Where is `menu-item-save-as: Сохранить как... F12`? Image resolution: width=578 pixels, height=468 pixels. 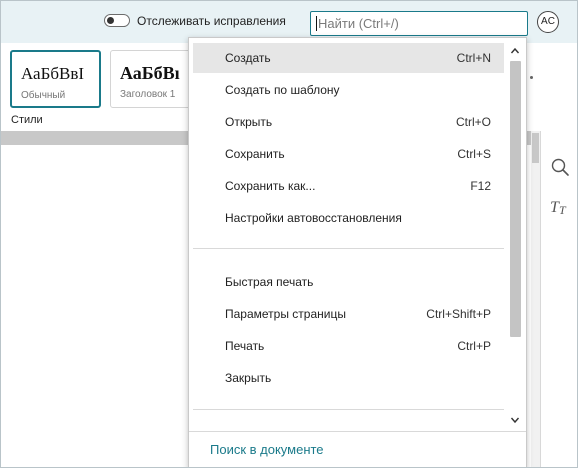
menu-item-save-as: Сохранить как... F12 is located at coordinates (348, 186).